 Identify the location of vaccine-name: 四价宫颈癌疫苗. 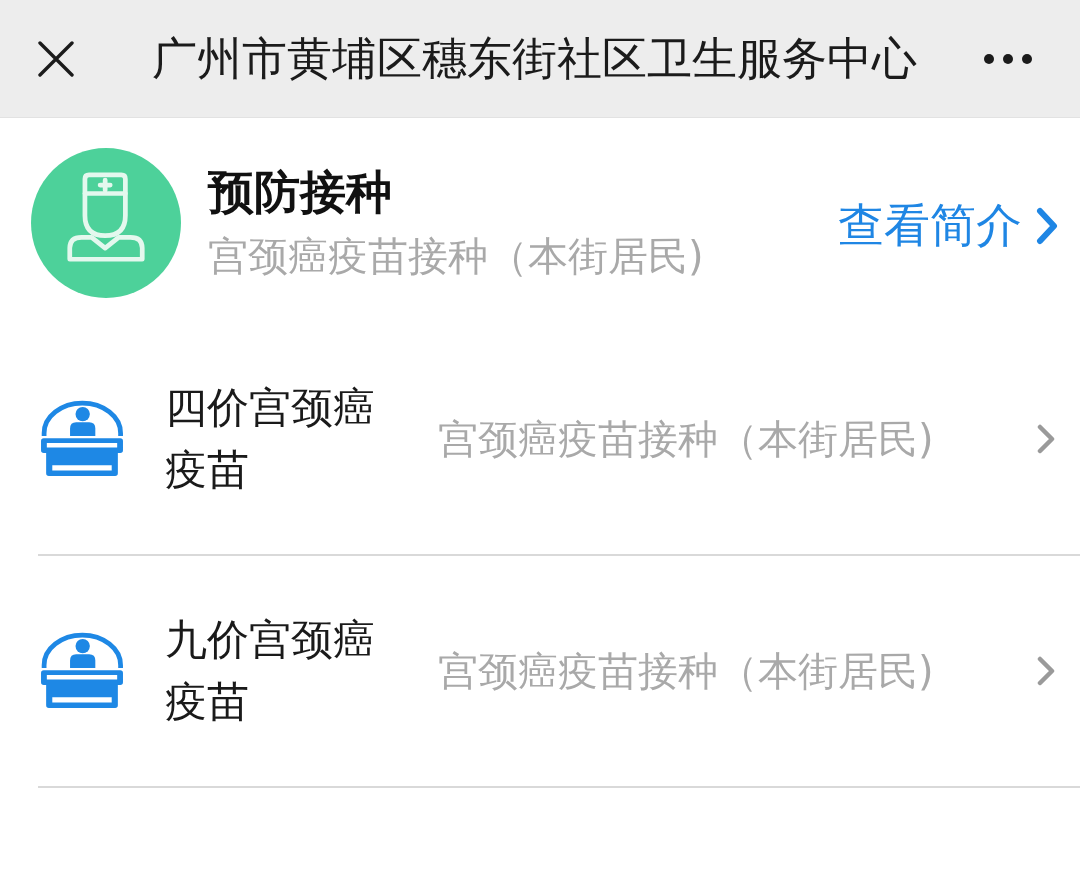
(285, 439).